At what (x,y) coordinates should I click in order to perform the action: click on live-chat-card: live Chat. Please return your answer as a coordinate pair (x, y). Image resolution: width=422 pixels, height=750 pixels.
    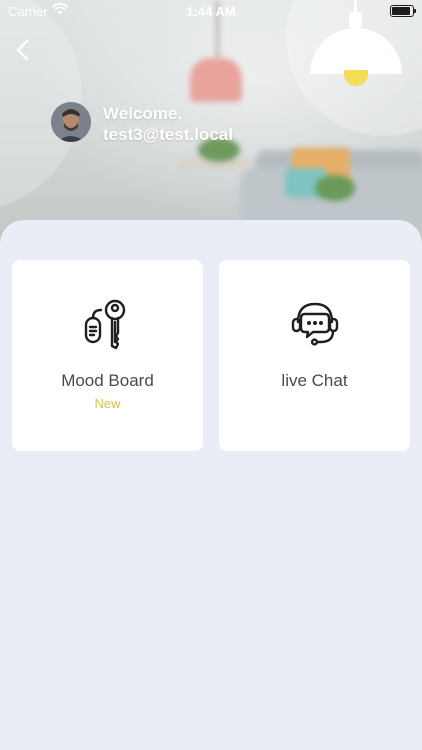
    Looking at the image, I should click on (314, 355).